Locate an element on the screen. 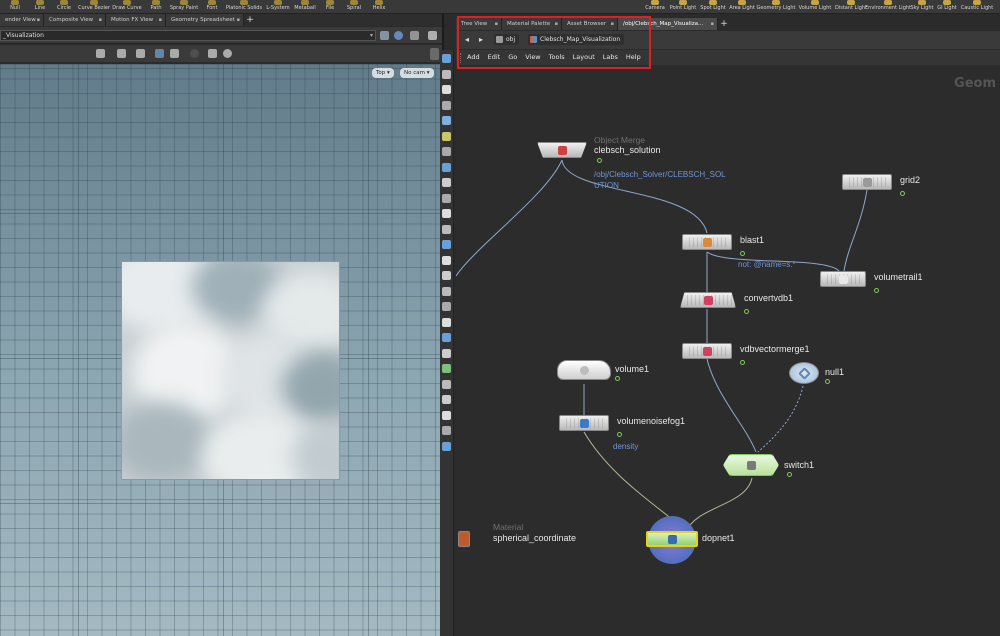 This screenshot has height=636, width=1000. maximize-icon is located at coordinates (432, 35).